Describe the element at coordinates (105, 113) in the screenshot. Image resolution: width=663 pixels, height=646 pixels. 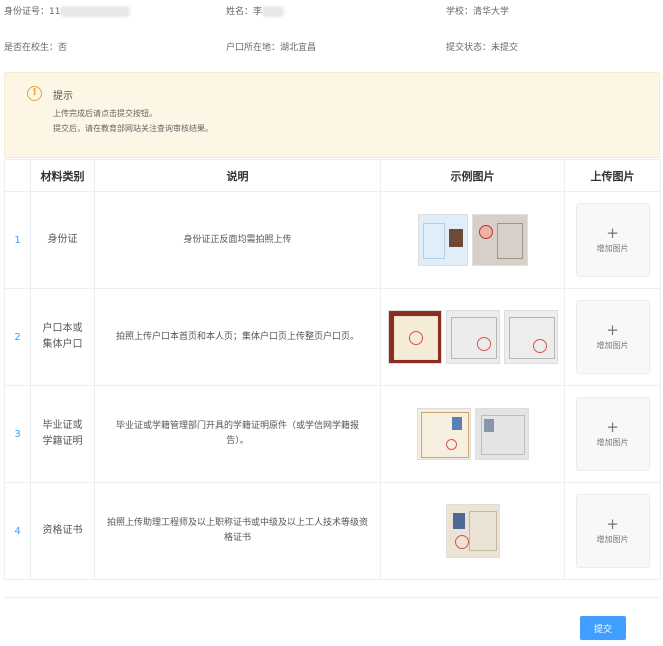
I see `notice-line-1: 上传完成后请点击提交按钮。` at that location.